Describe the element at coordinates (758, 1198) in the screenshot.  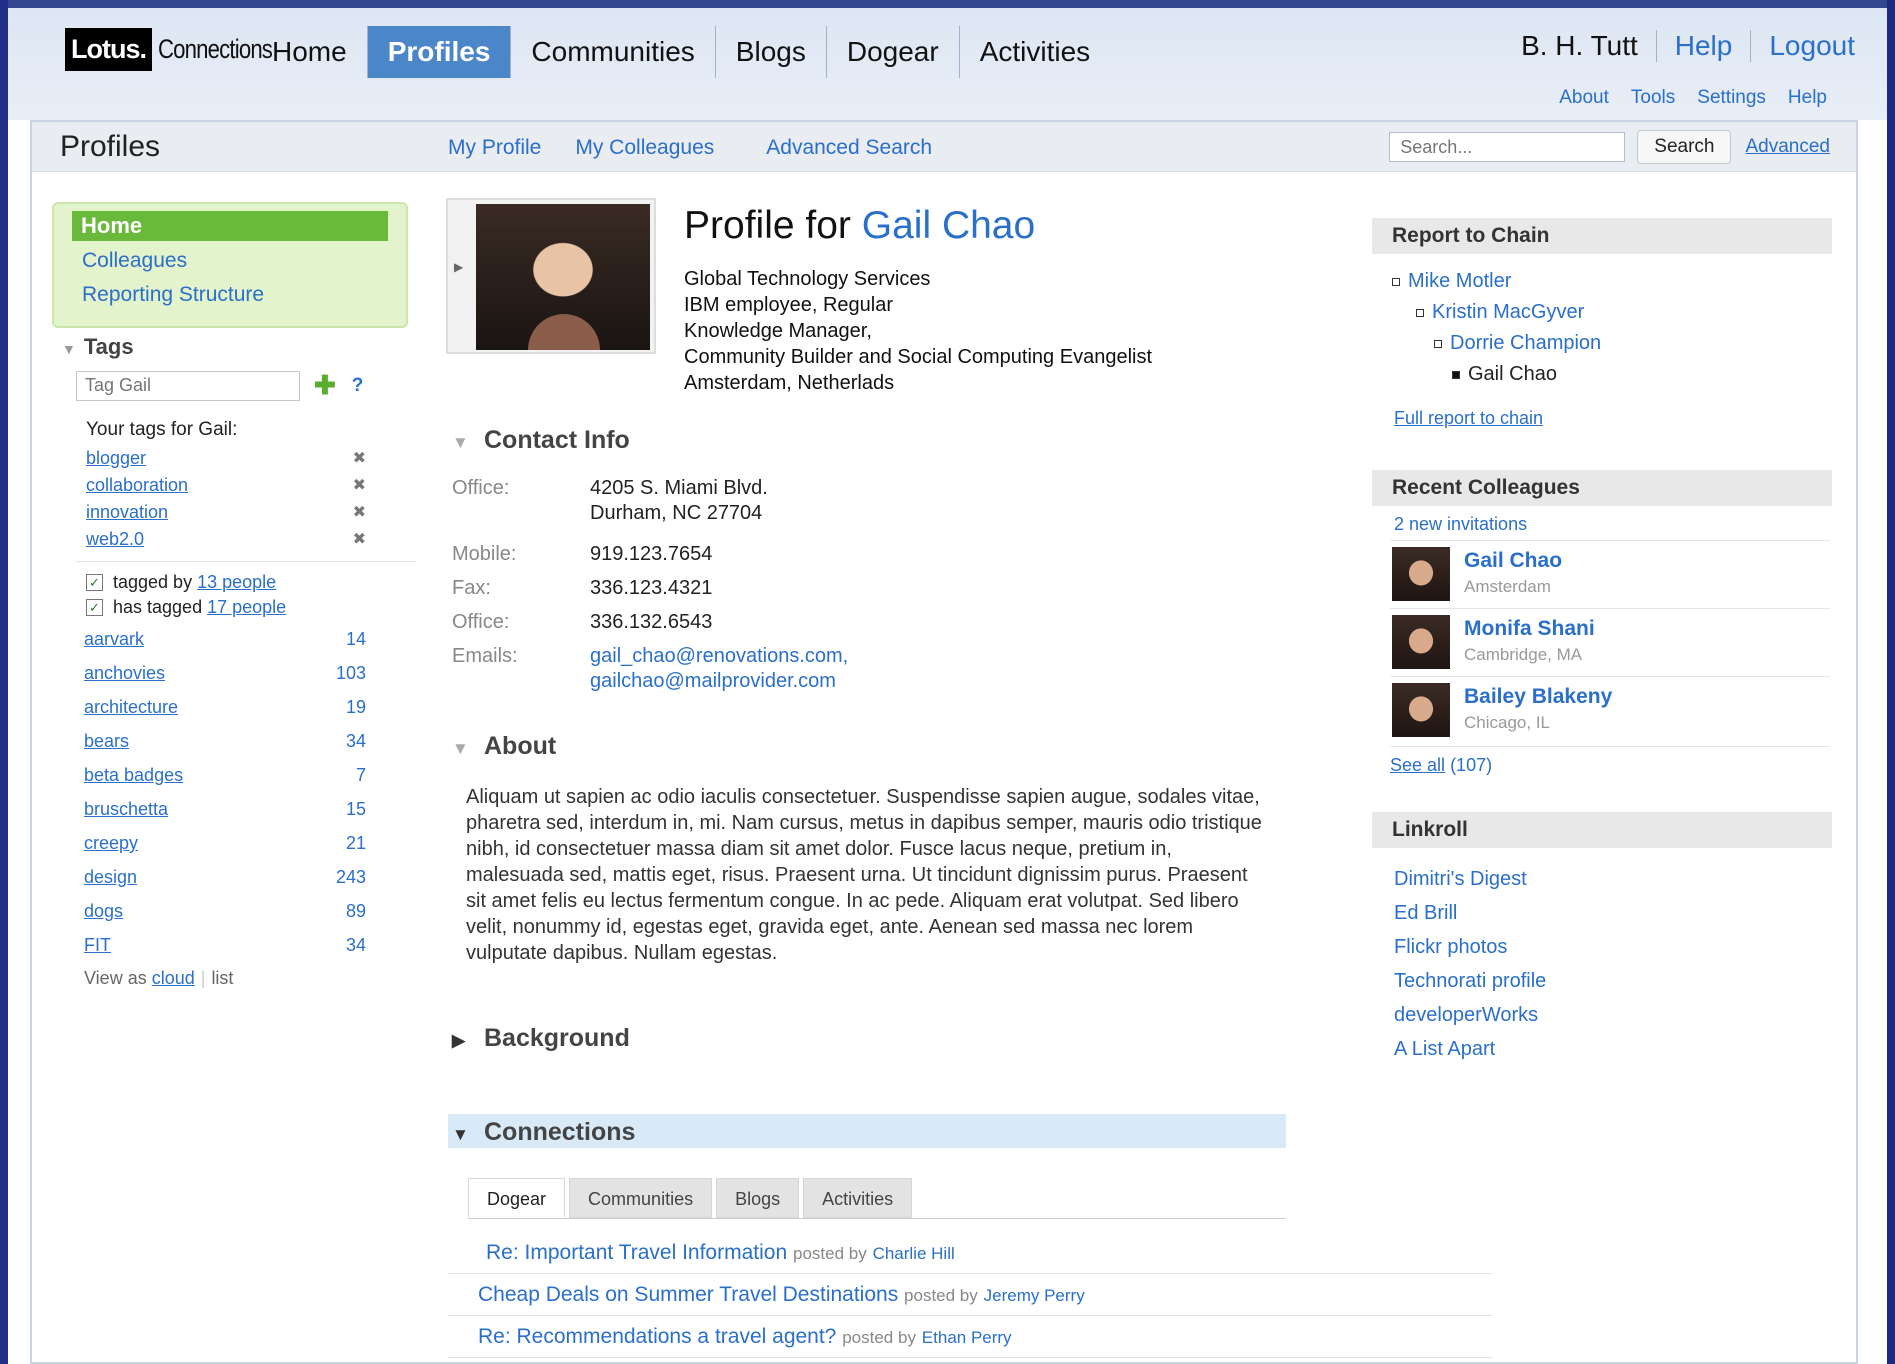
I see `tab-blogs: Blogs` at that location.